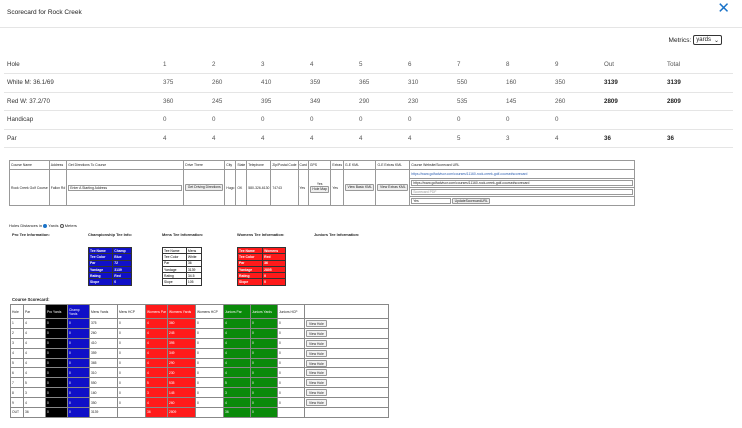  I want to click on scorecard-header-cell: 3, so click(282, 64).